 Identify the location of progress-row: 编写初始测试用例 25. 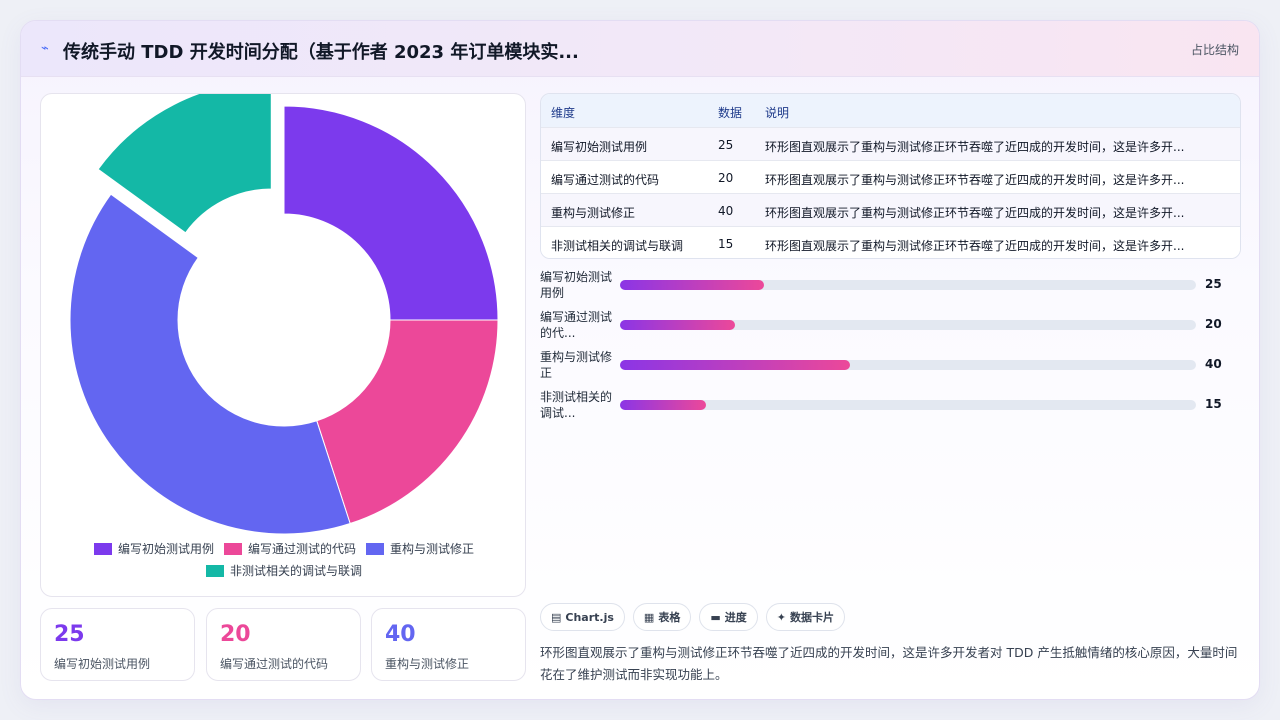
(890, 286).